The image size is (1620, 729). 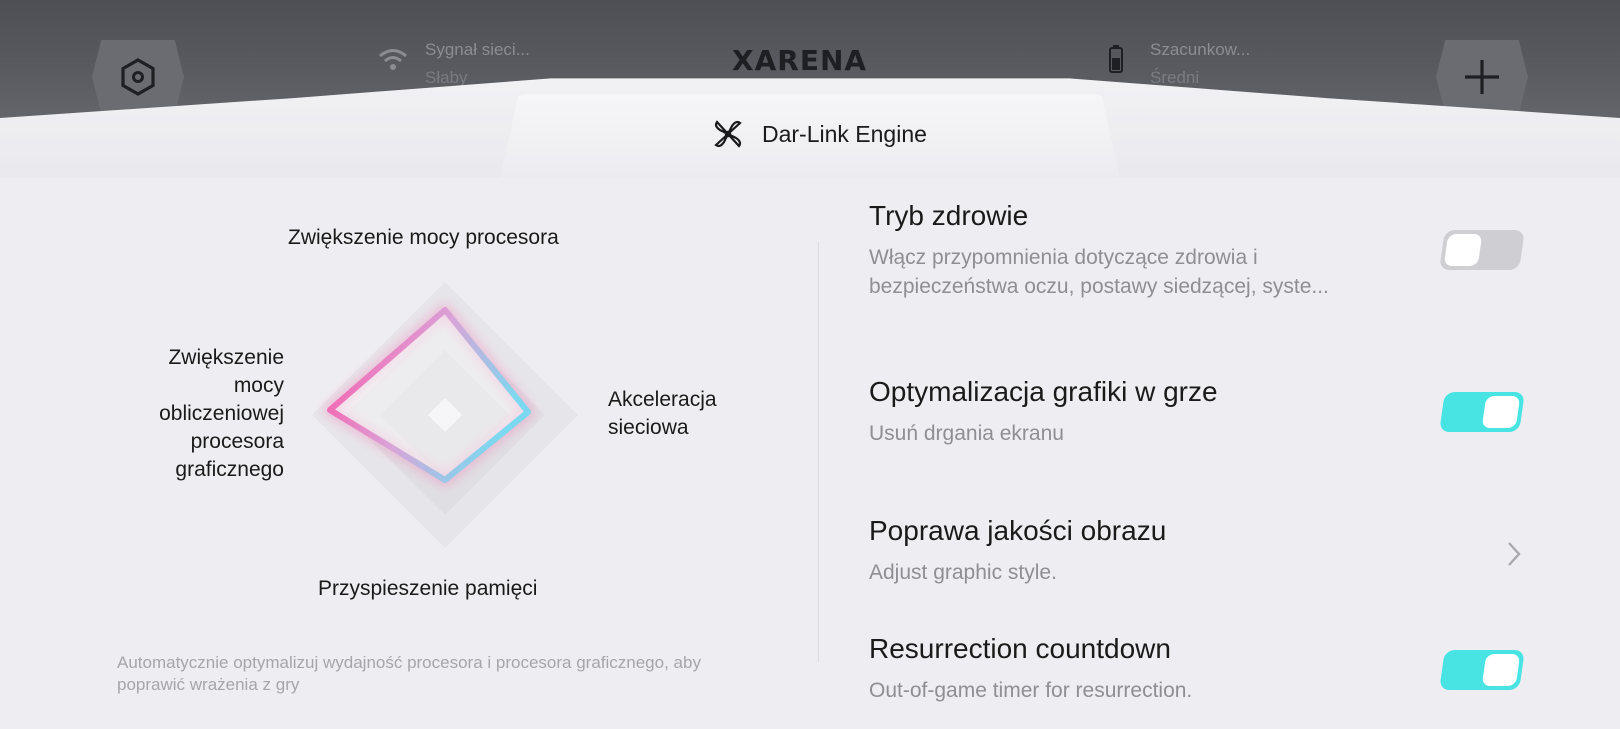 I want to click on radar-label-network: Akceleracja sieciowa, so click(x=662, y=414).